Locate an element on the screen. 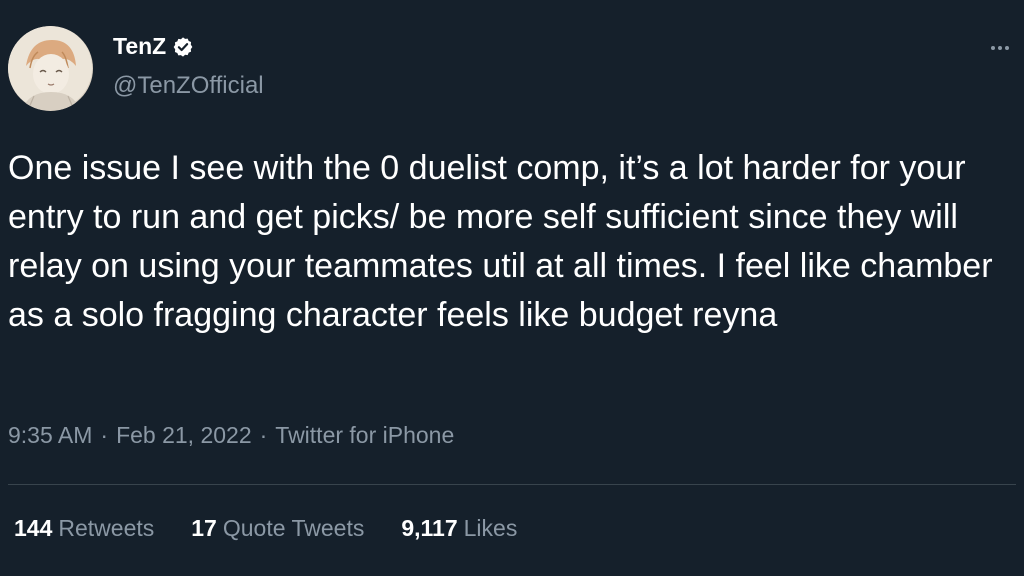  quote-tweets-stat: 17 Quote Tweets is located at coordinates (277, 528).